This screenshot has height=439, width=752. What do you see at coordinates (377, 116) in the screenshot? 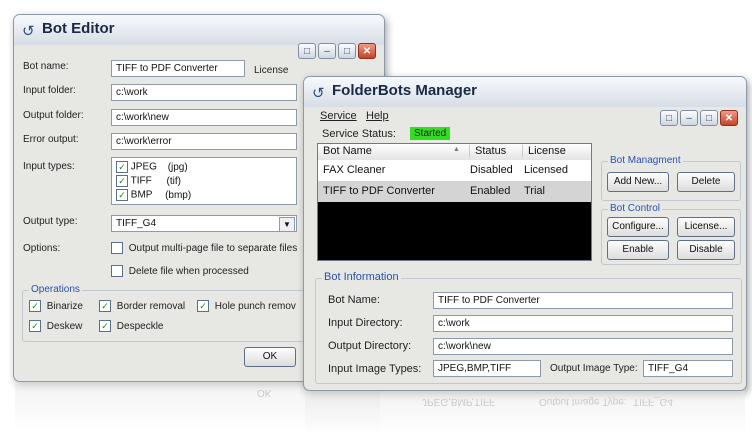
I see `menu-help: Help` at bounding box center [377, 116].